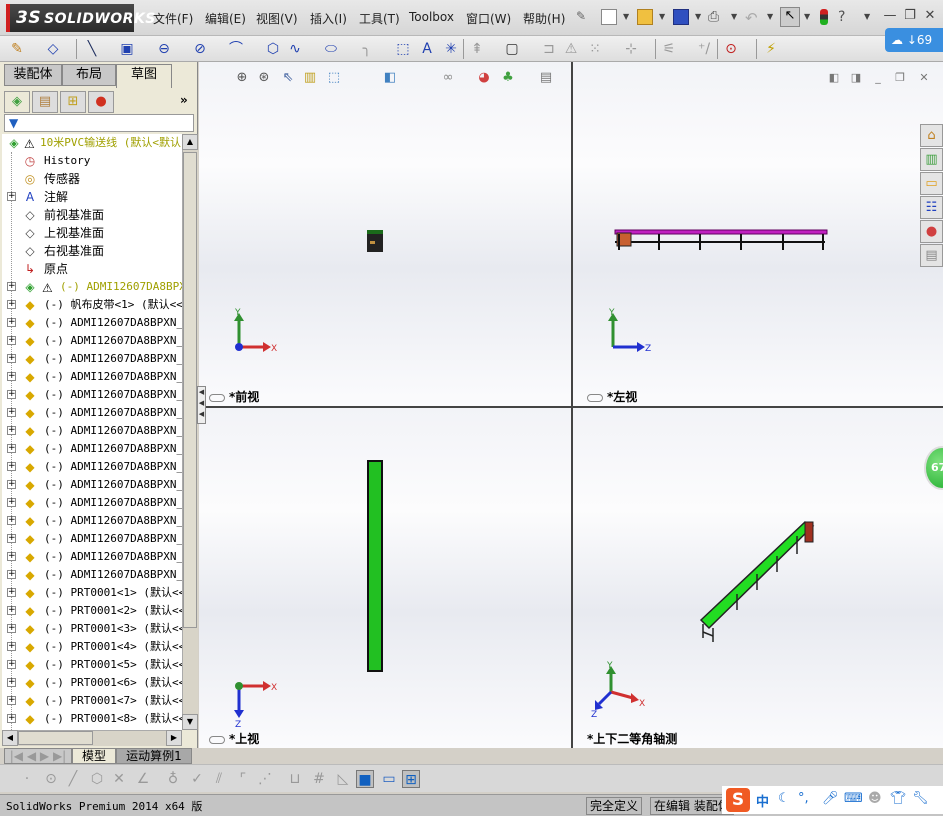 This screenshot has width=943, height=816. I want to click on mirror-icon: ⚠, so click(571, 49).